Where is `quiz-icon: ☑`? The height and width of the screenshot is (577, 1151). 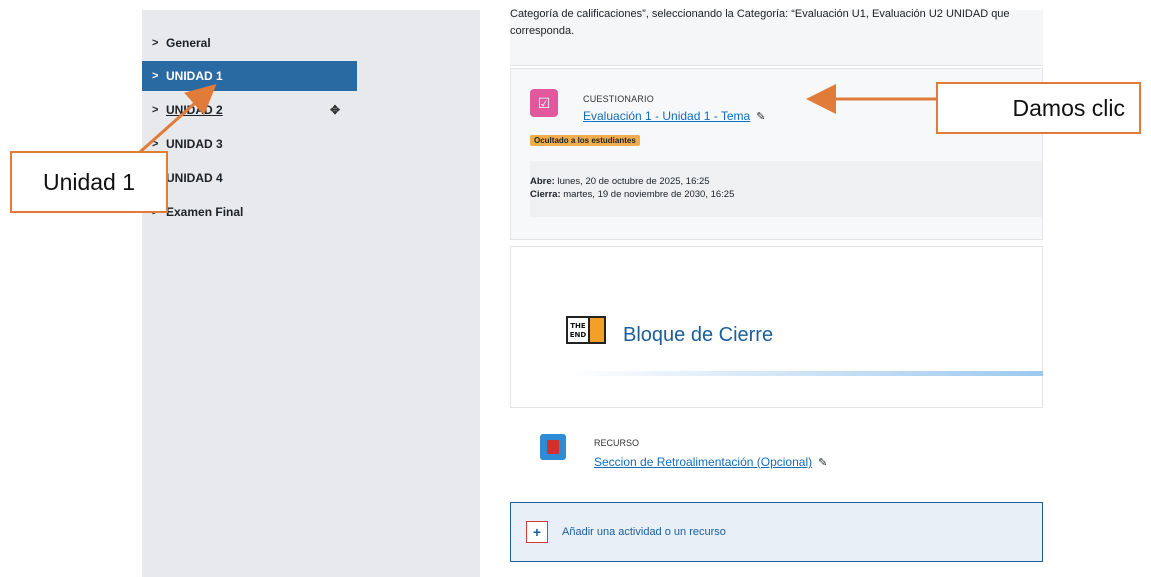 quiz-icon: ☑ is located at coordinates (544, 103).